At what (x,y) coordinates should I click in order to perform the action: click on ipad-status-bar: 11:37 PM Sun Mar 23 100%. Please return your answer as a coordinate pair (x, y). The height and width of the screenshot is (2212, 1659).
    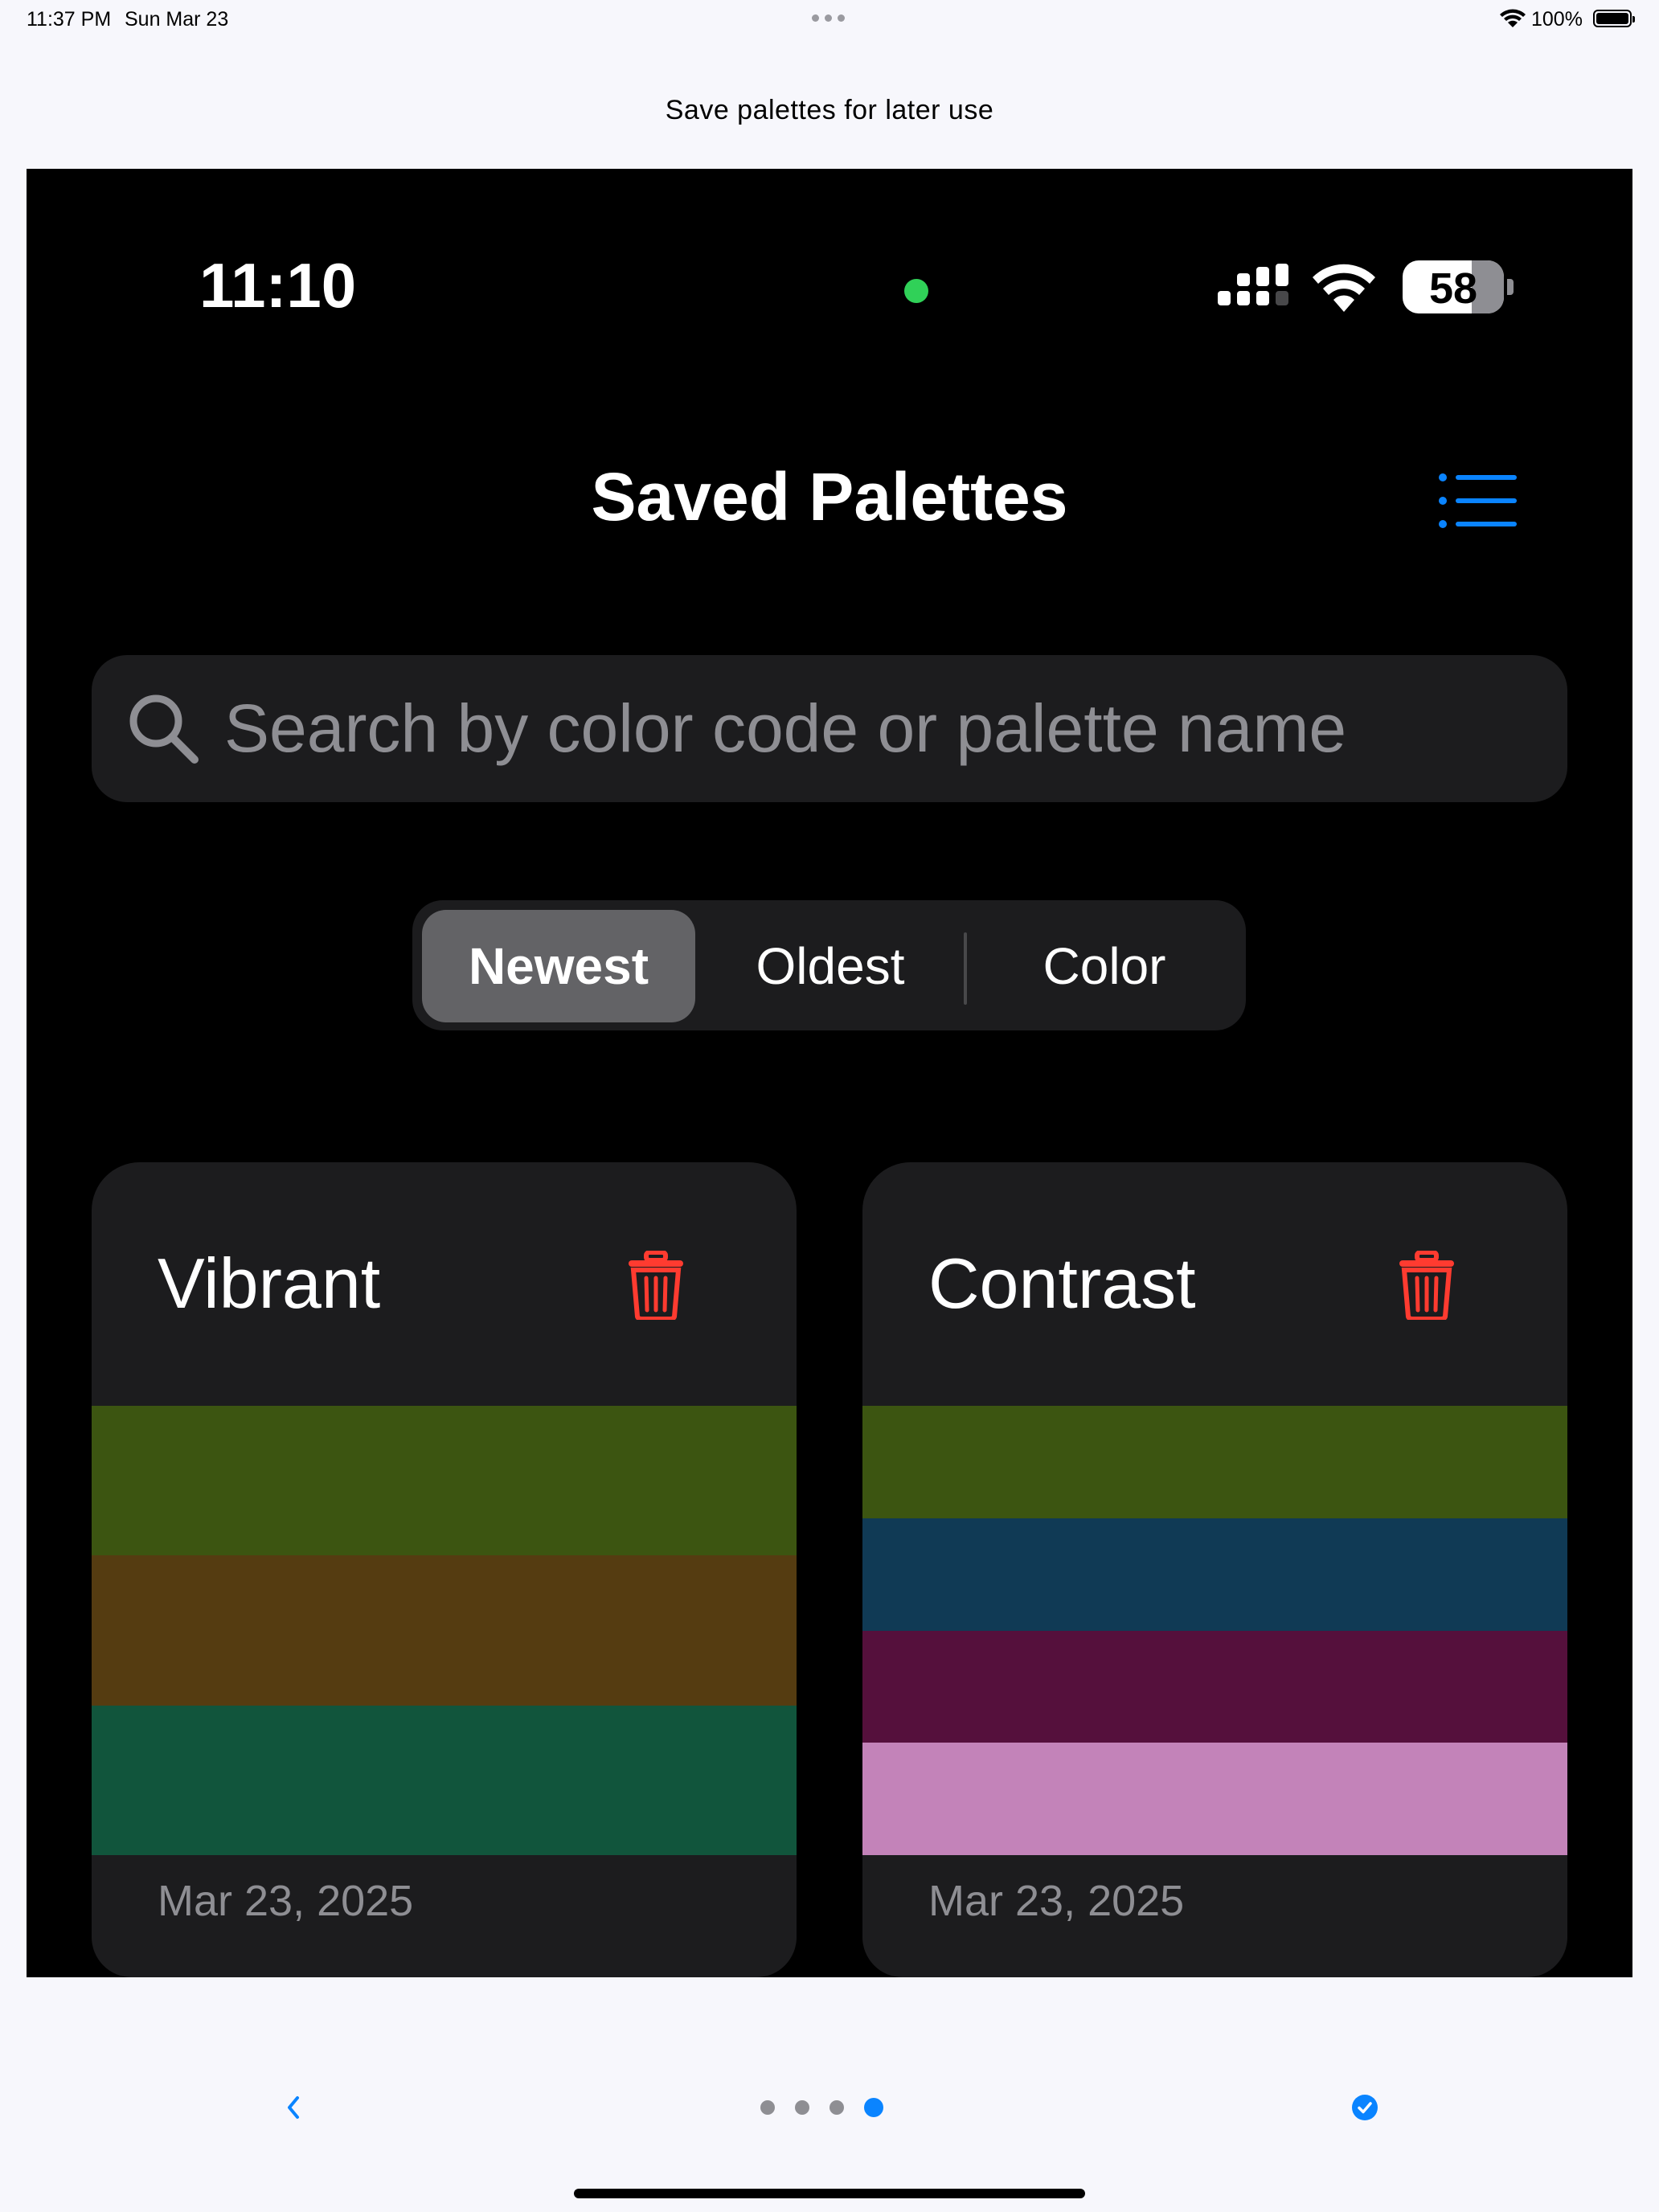
    Looking at the image, I should click on (829, 19).